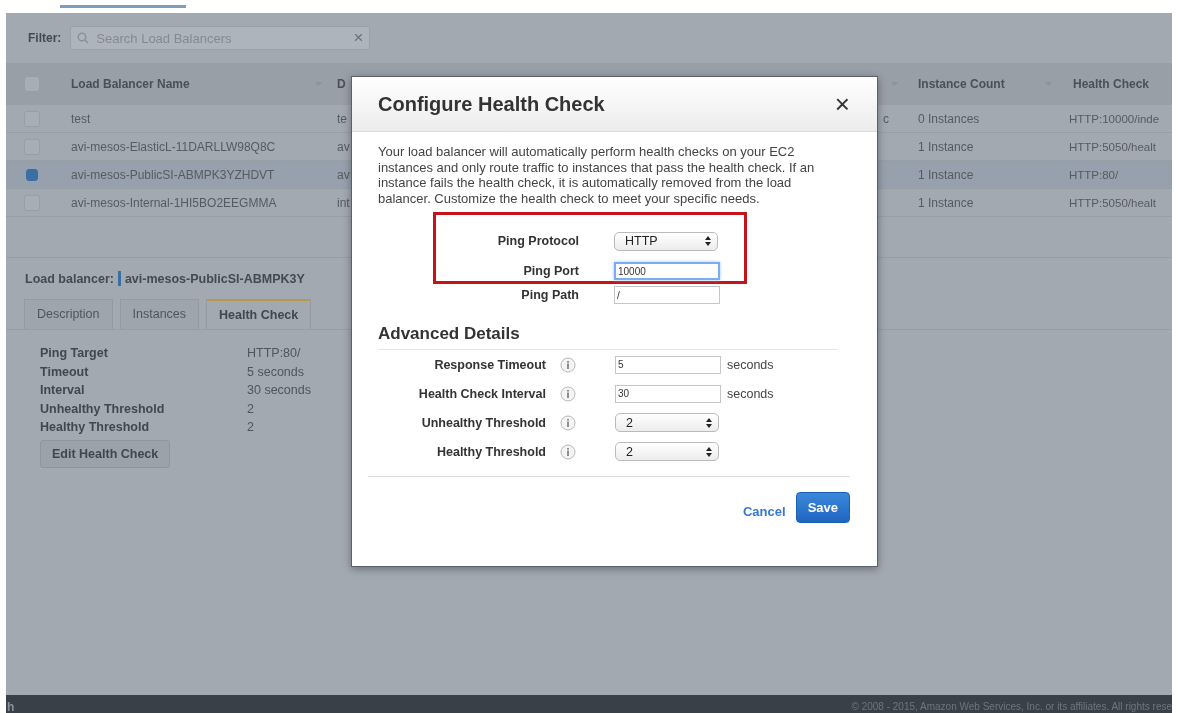 The height and width of the screenshot is (713, 1177). What do you see at coordinates (45, 38) in the screenshot?
I see `filter-label: Filter:` at bounding box center [45, 38].